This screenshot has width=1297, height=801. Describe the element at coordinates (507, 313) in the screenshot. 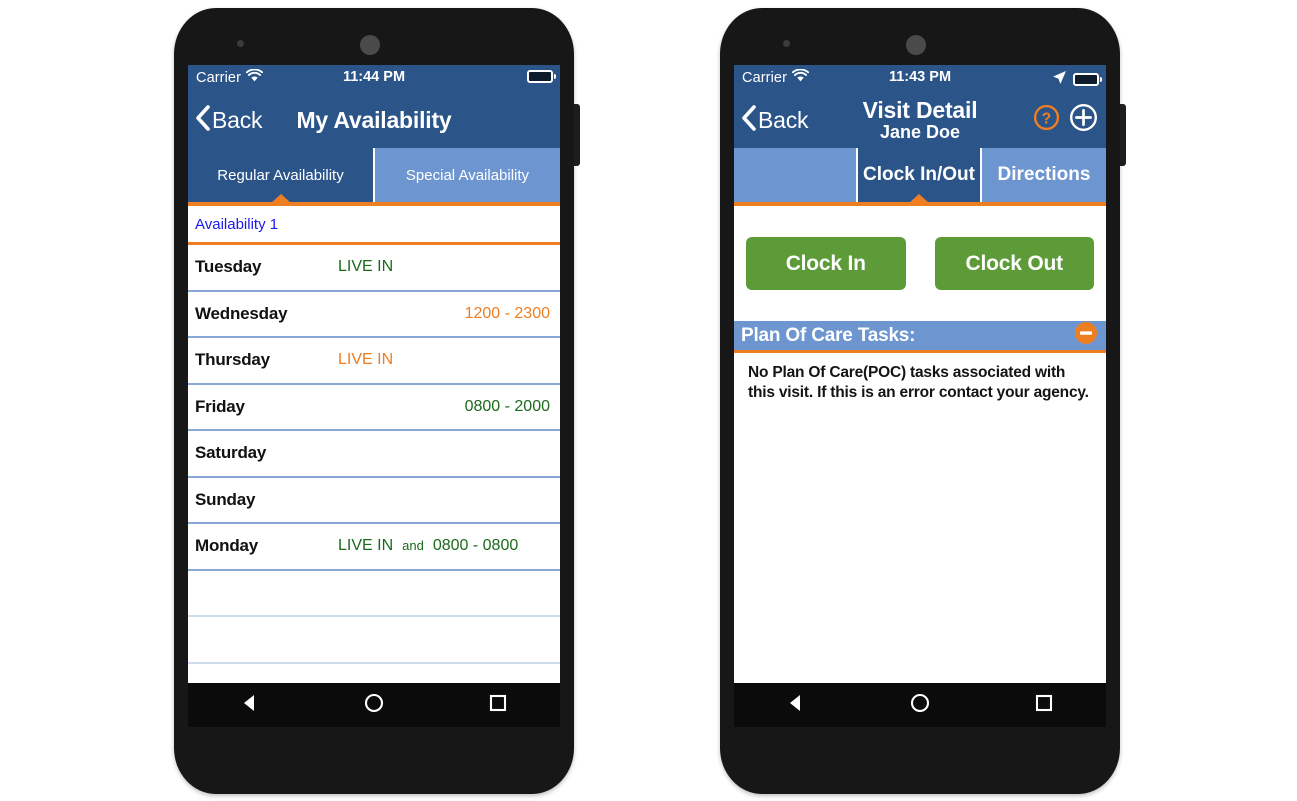

I see `availability-value-part: 1200 - 2300` at that location.